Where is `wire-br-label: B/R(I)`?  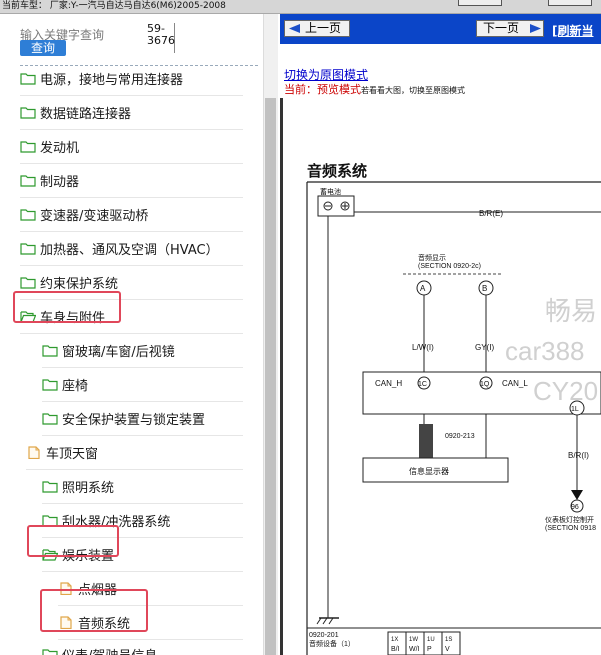 wire-br-label: B/R(I) is located at coordinates (578, 455).